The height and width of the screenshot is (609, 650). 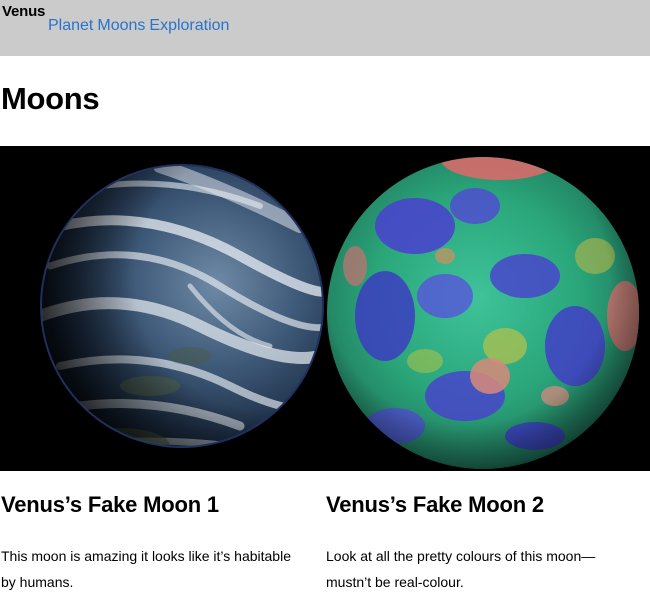 I want to click on nav-link-planet: Planet, so click(x=70, y=26).